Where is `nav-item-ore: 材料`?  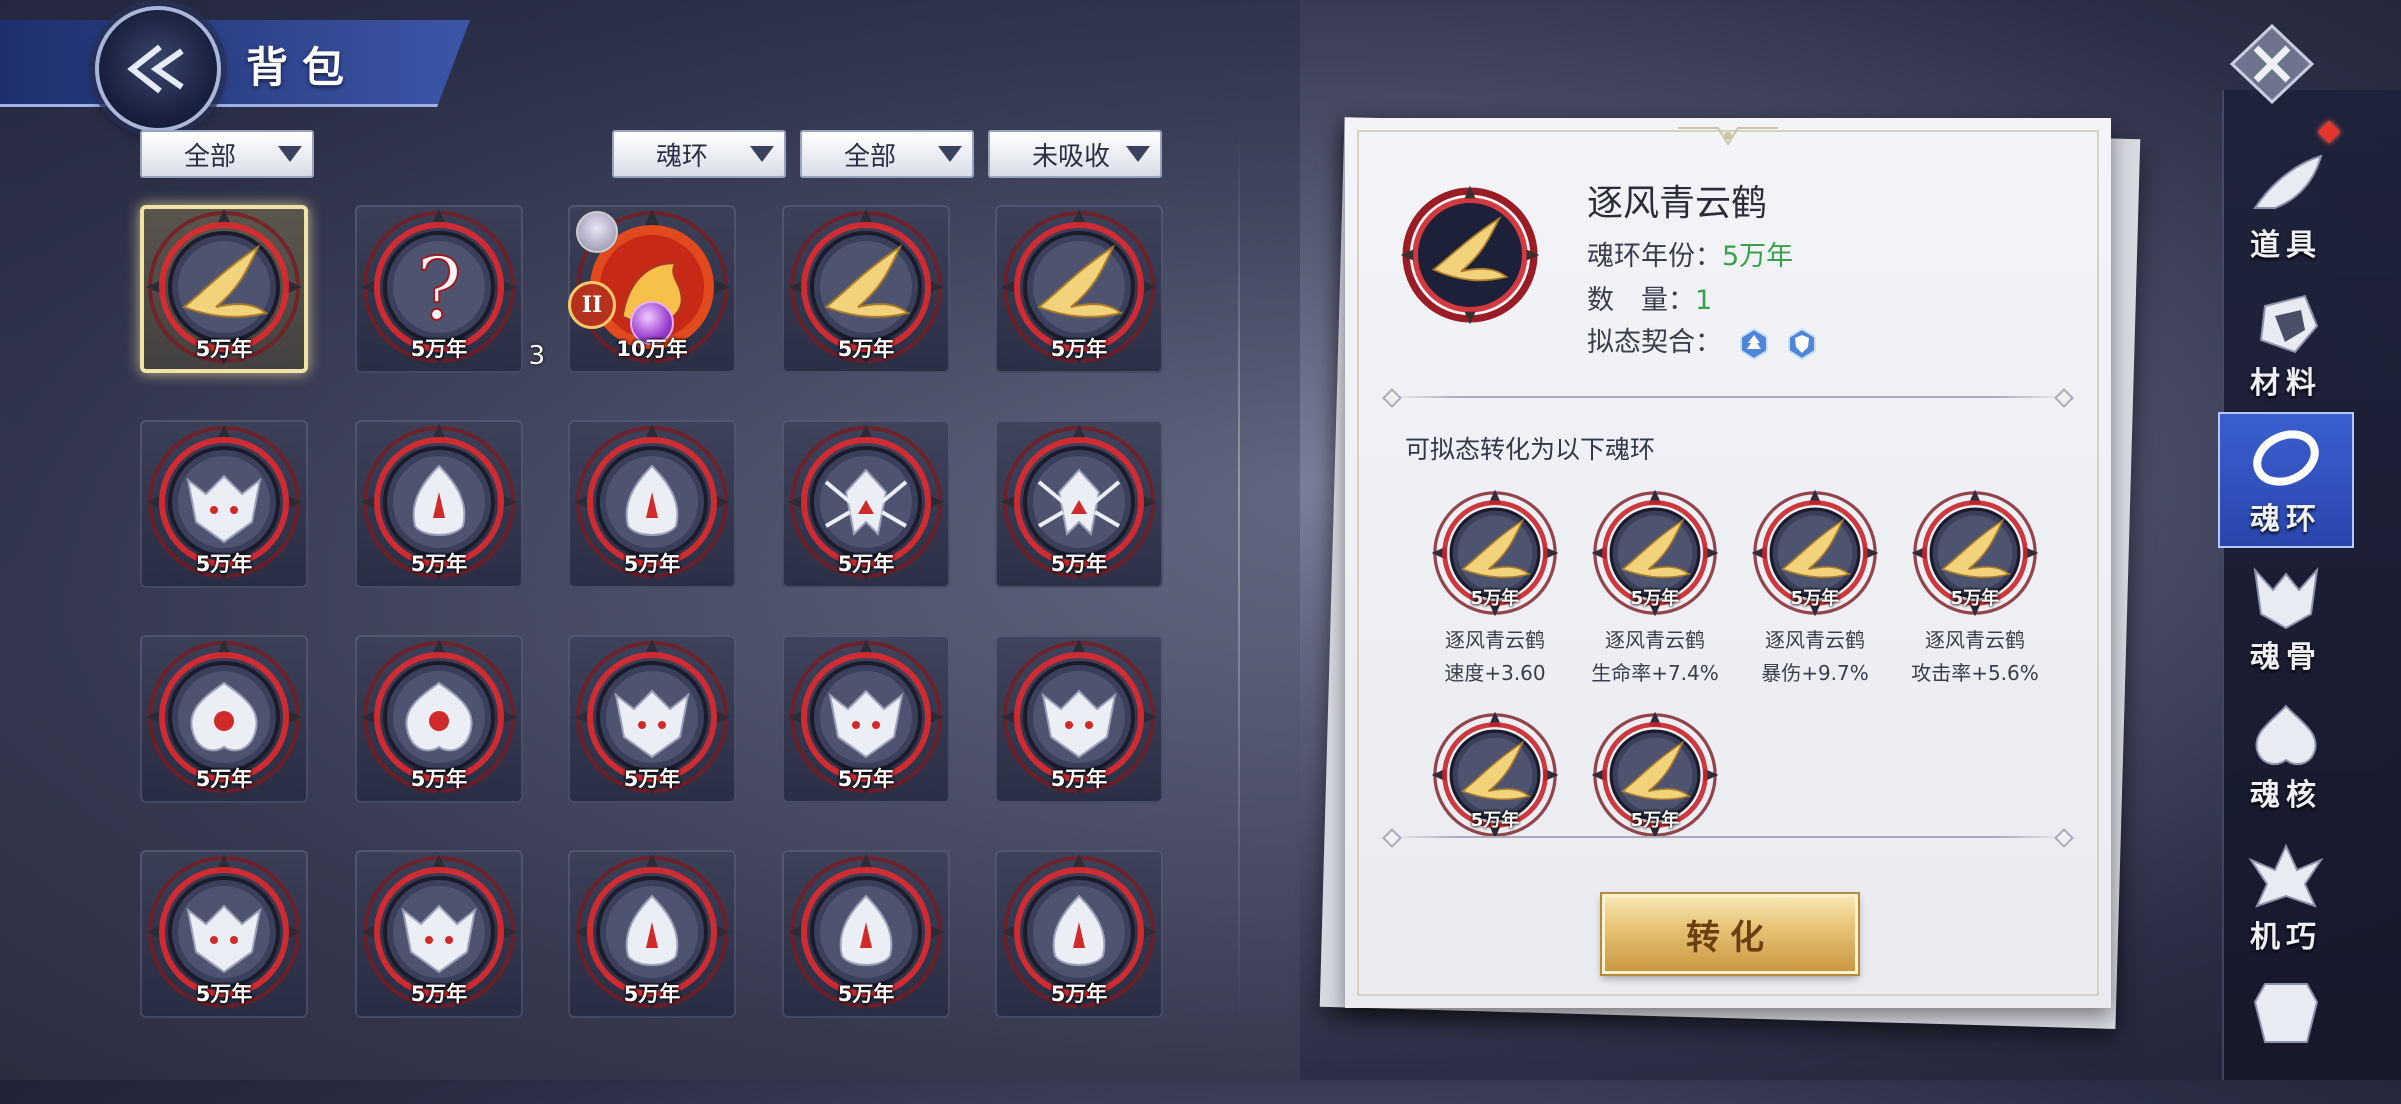 nav-item-ore: 材料 is located at coordinates (2286, 346).